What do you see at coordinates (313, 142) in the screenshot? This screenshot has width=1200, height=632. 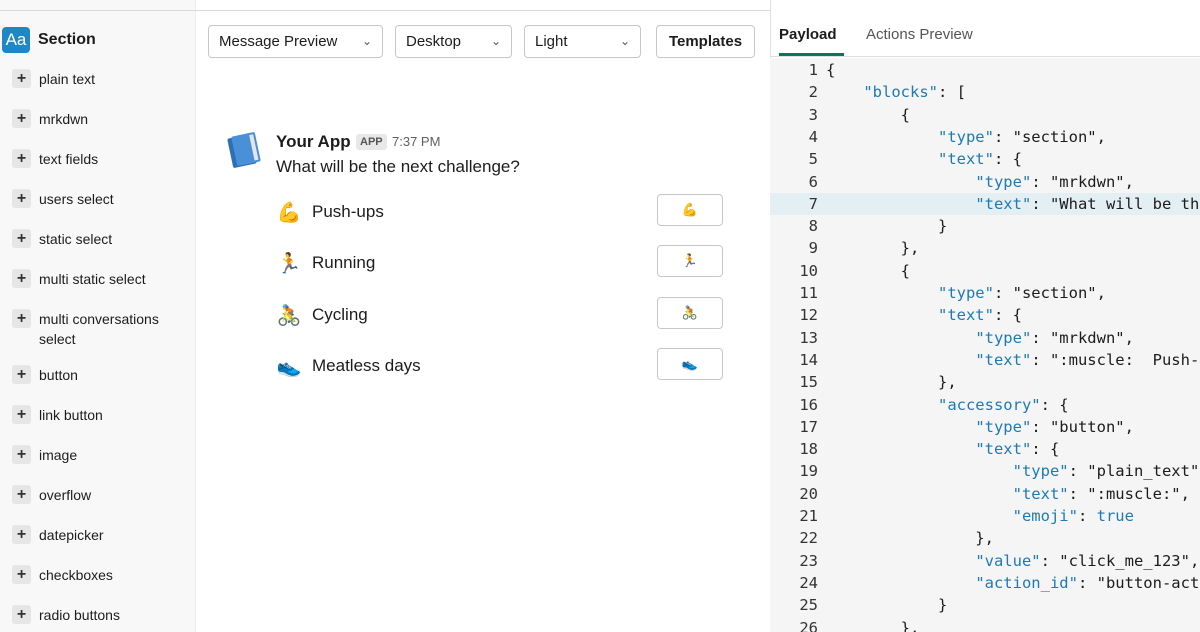 I see `app-name: Your App` at bounding box center [313, 142].